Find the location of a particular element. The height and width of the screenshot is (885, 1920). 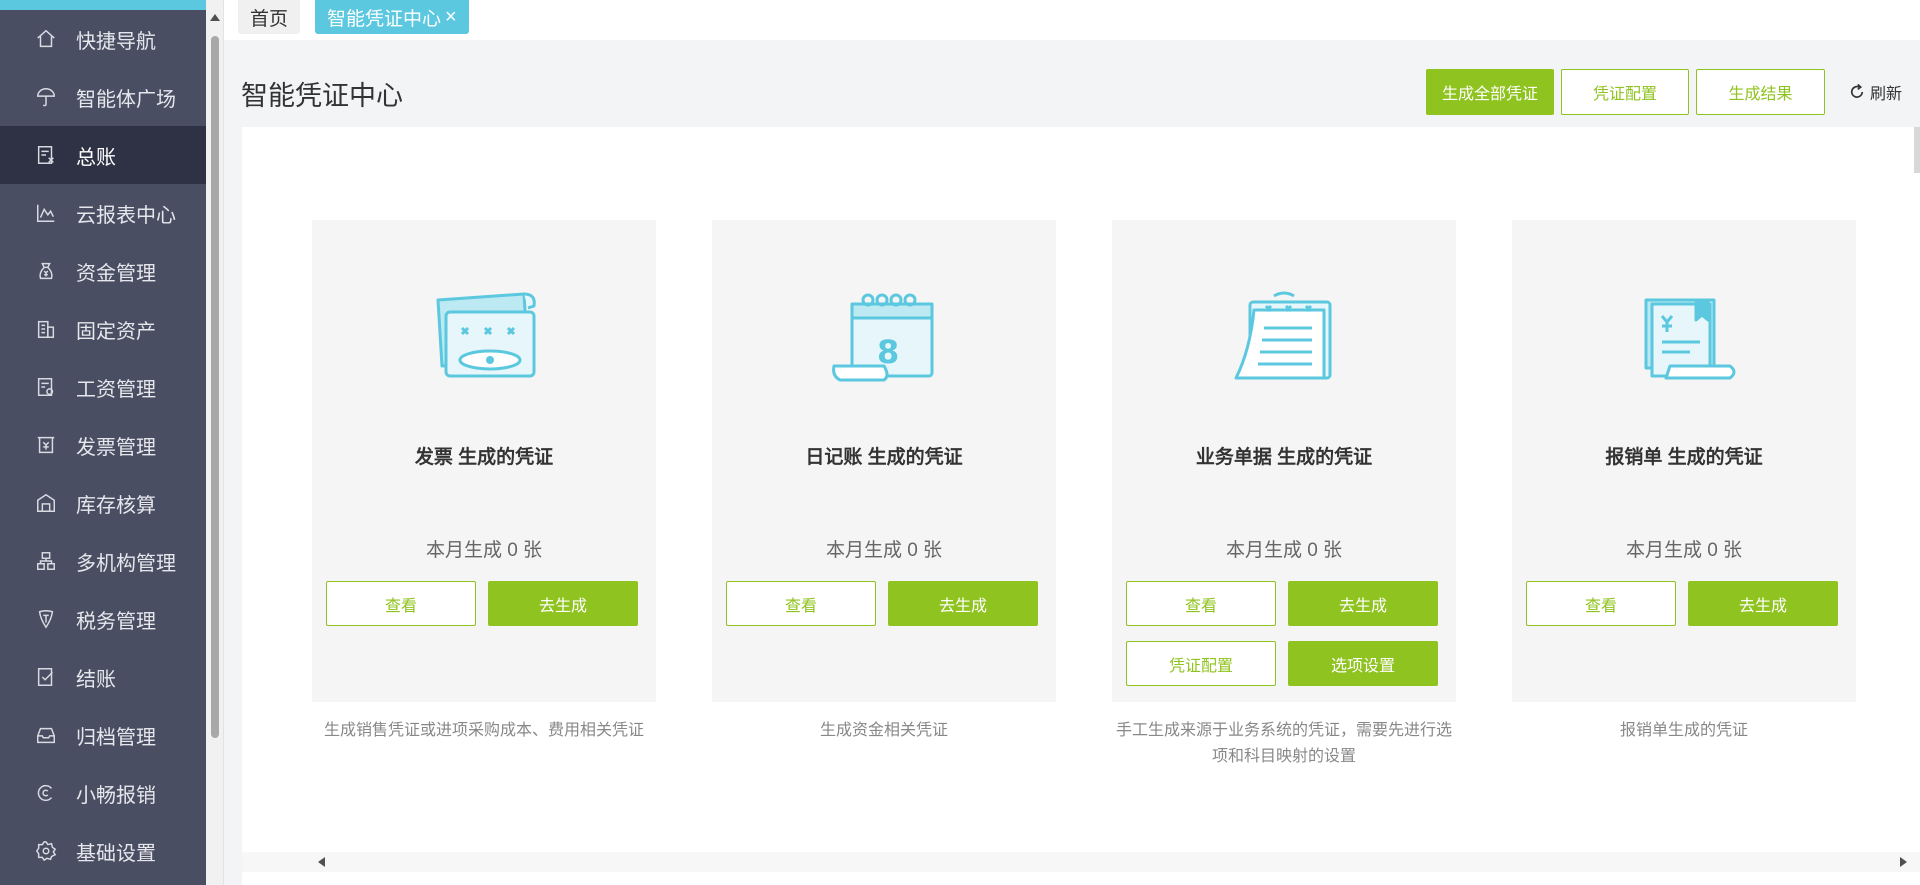

close-icon: × is located at coordinates (451, 17).